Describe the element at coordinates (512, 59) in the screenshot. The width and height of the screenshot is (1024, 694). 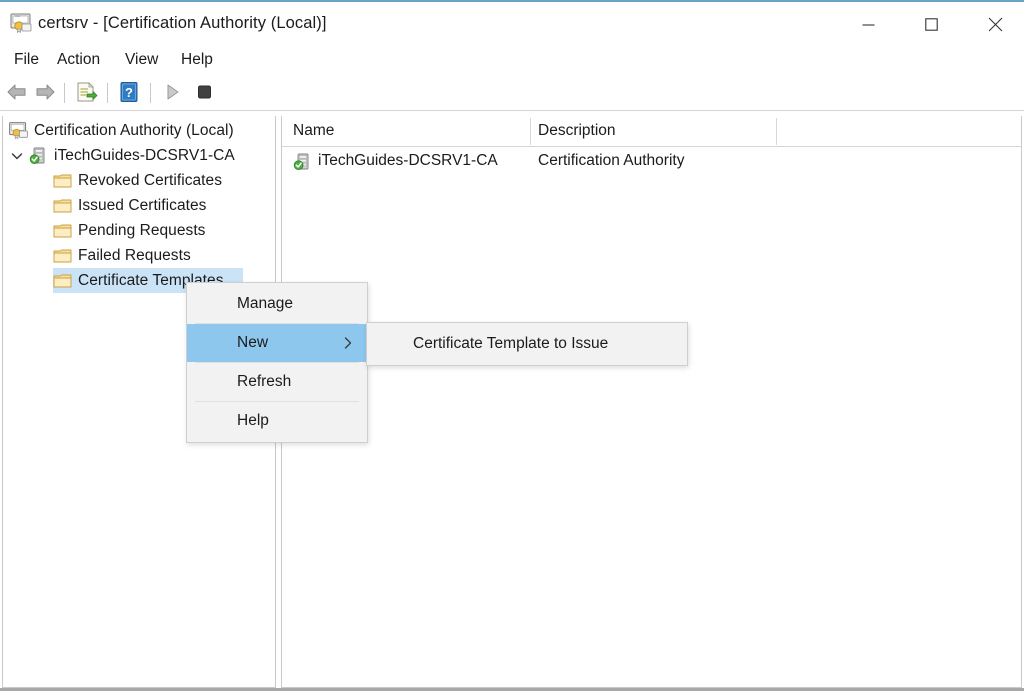
I see `menu-bar: File Action View Help` at that location.